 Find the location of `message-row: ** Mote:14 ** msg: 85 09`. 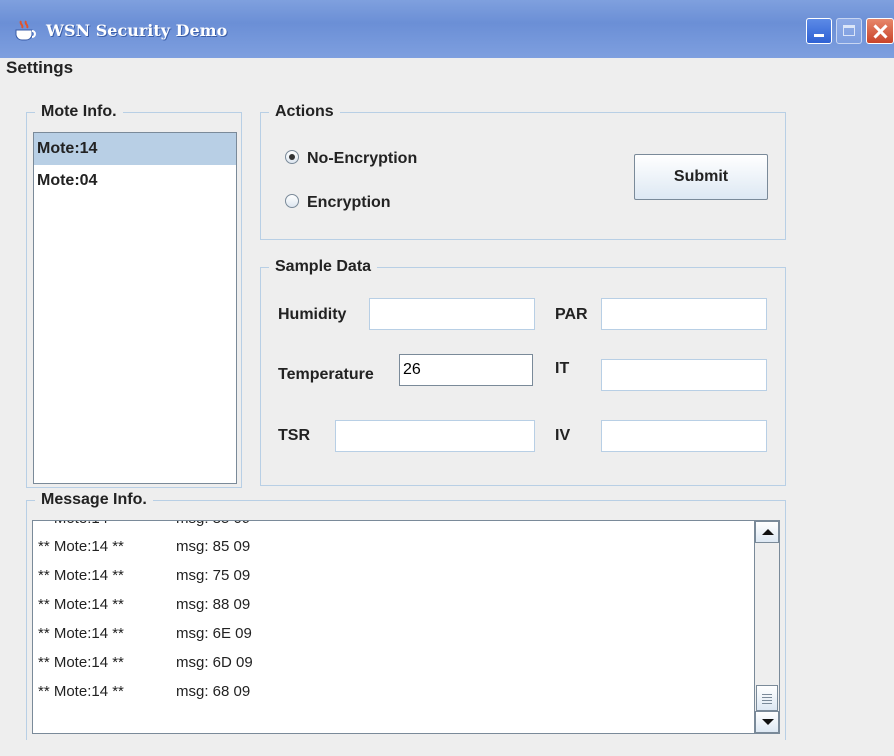

message-row: ** Mote:14 ** msg: 85 09 is located at coordinates (144, 546).